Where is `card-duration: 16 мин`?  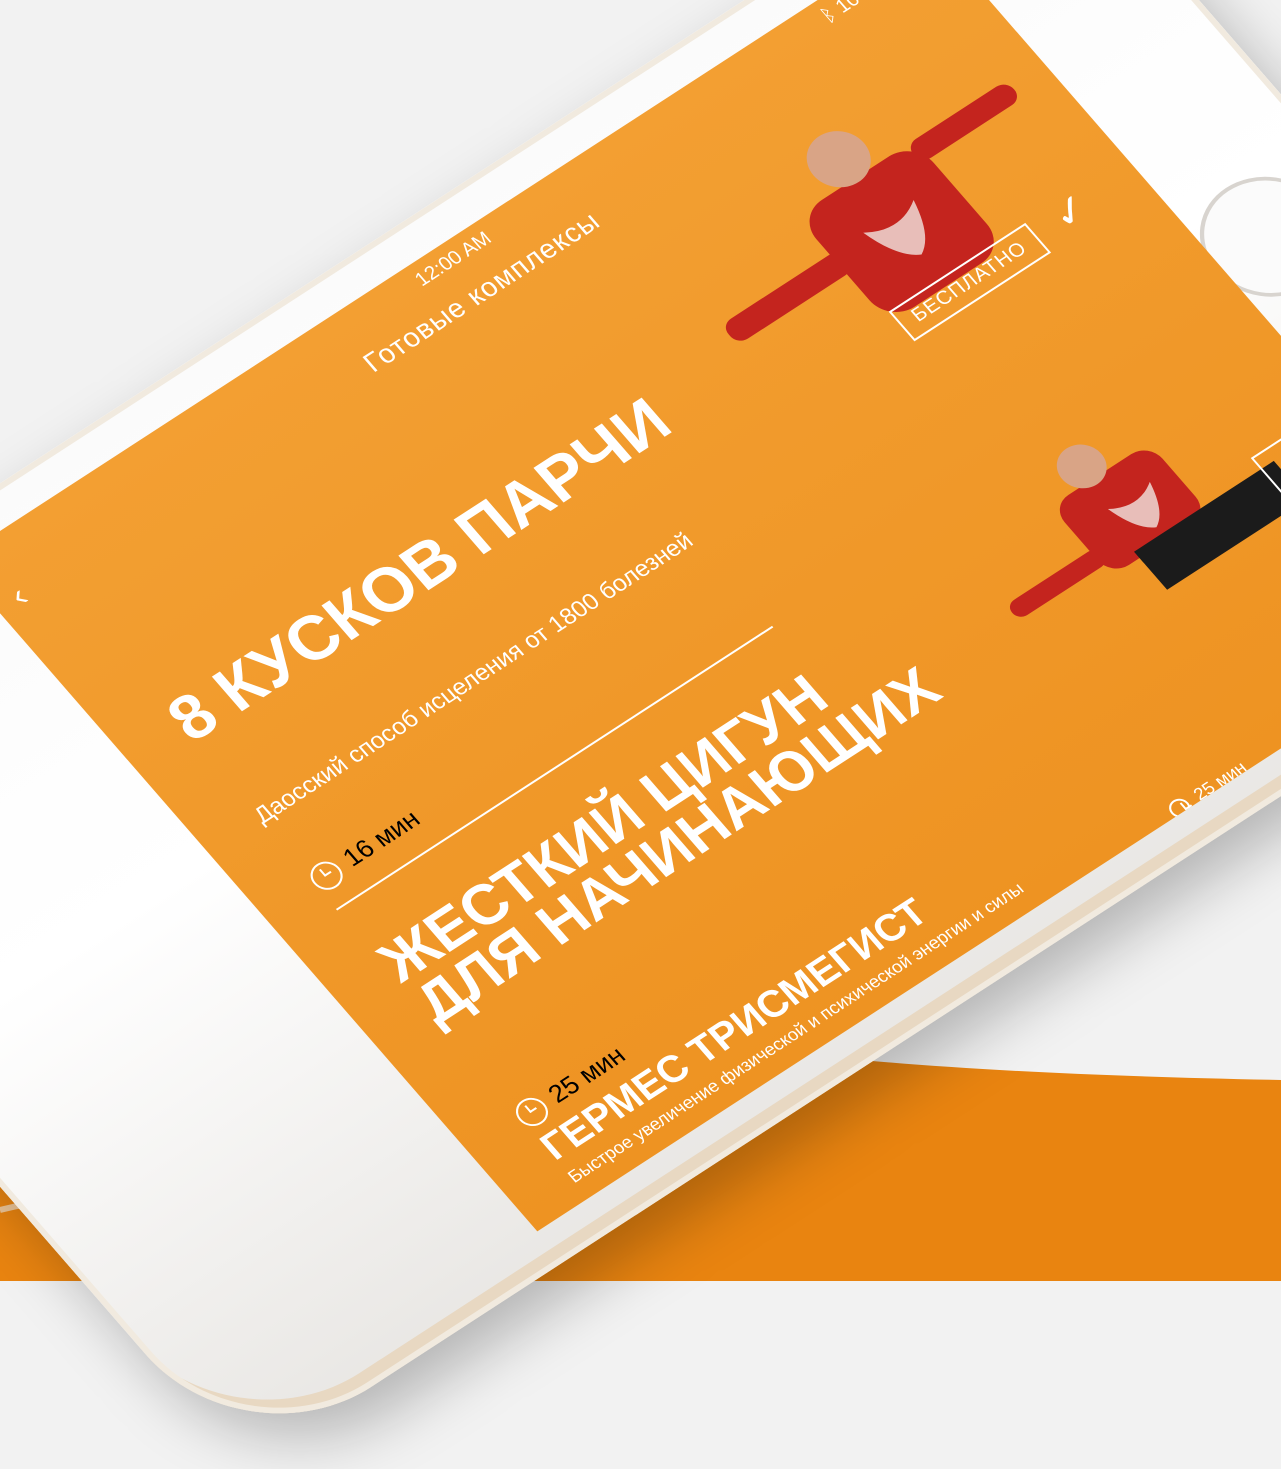
card-duration: 16 мин is located at coordinates (365, 850).